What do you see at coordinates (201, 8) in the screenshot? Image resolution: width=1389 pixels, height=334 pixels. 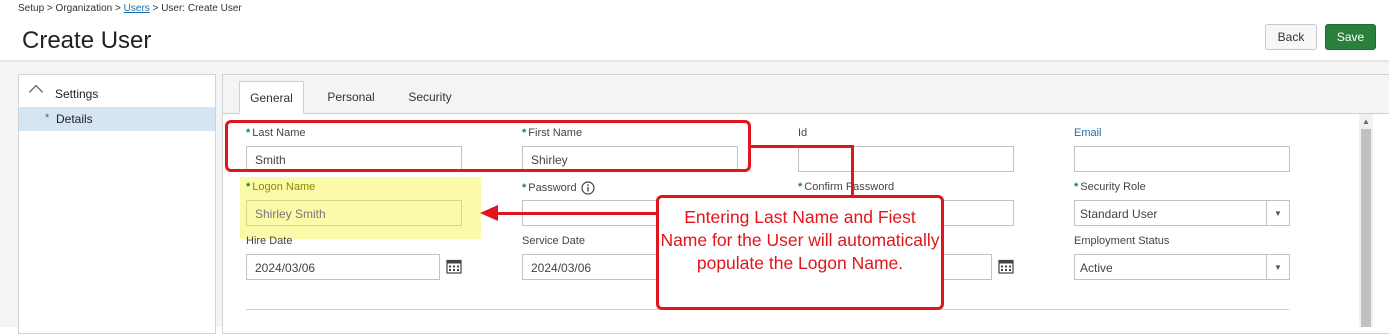 I see `breadcrumb-current: User: Create User` at bounding box center [201, 8].